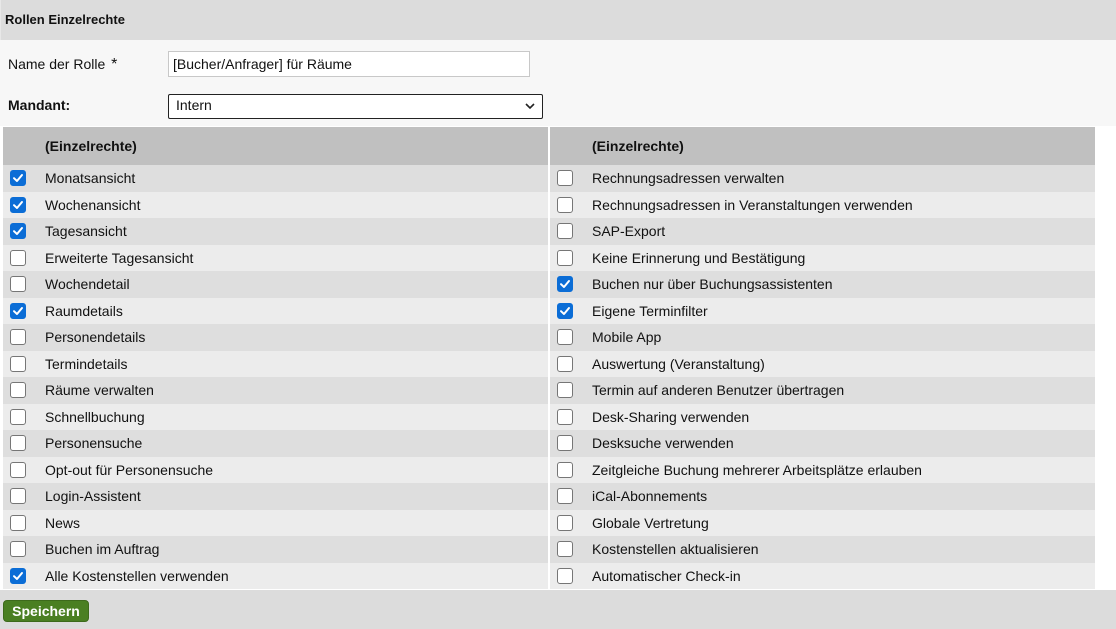 This screenshot has width=1116, height=629. Describe the element at coordinates (822, 363) in the screenshot. I see `rights-row: Auswertung (Veranstaltung)` at that location.